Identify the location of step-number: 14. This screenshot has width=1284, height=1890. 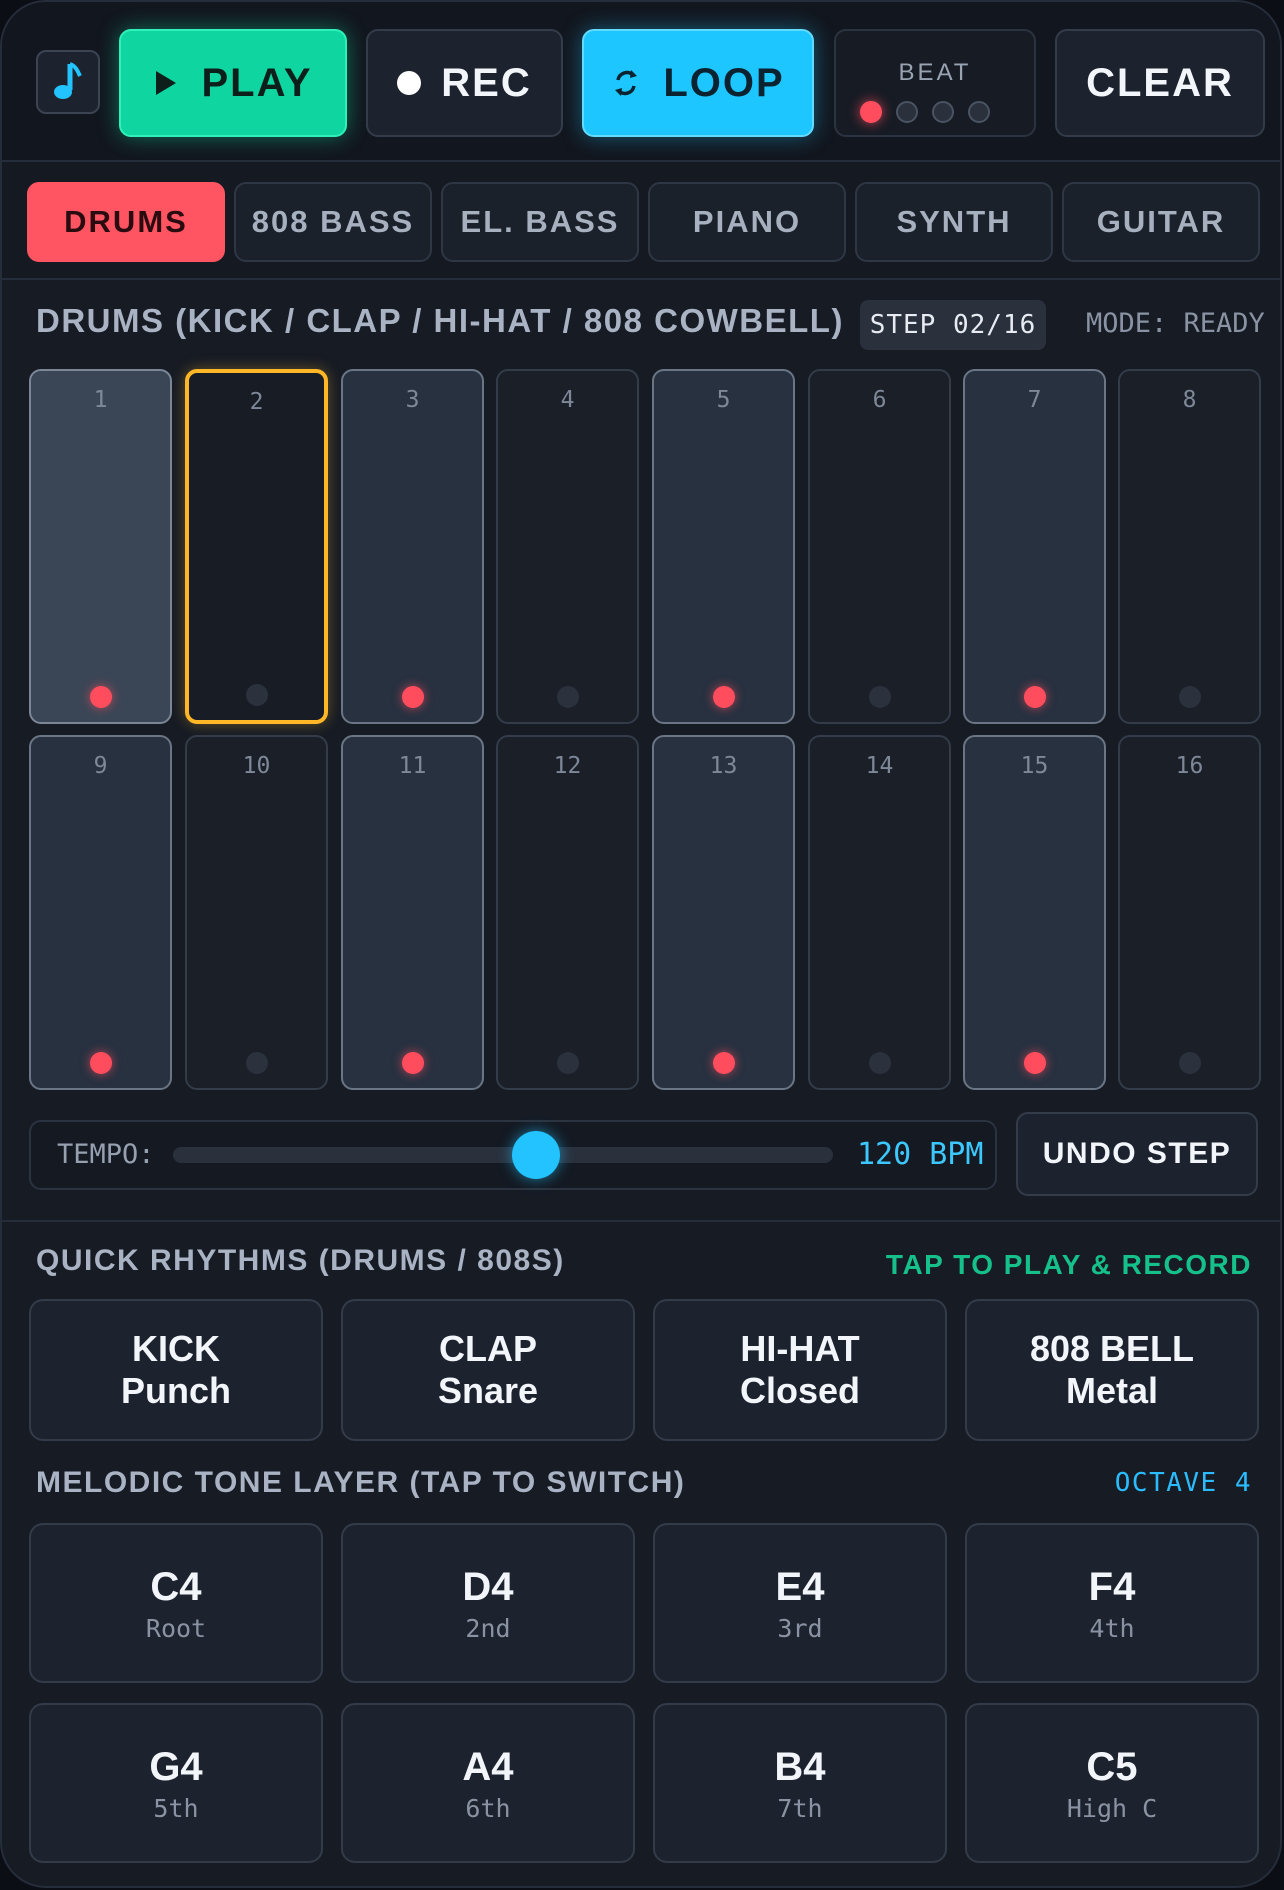
(879, 766).